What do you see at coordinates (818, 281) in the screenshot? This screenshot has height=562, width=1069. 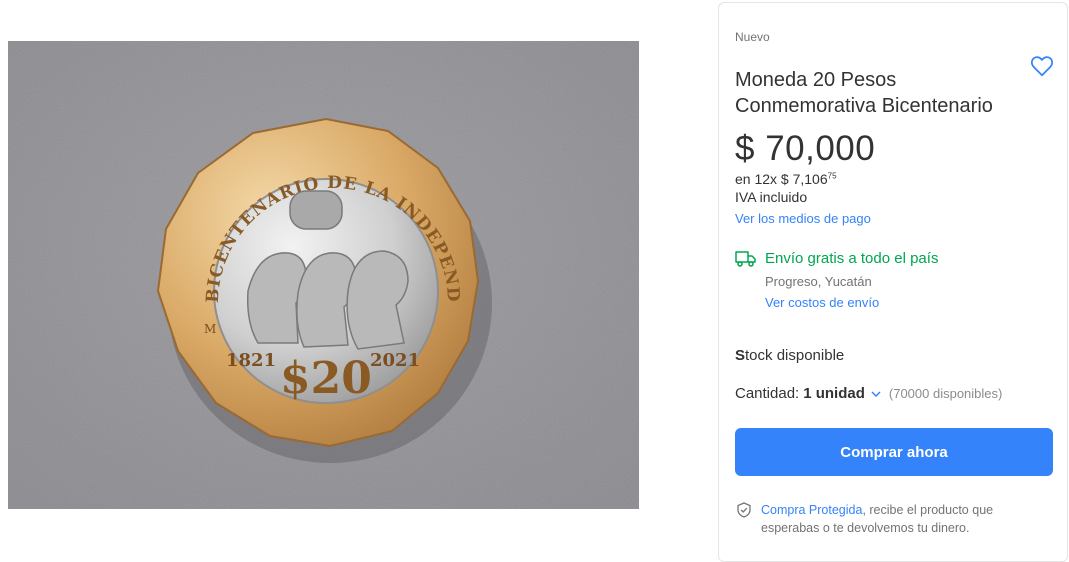 I see `seller-location: Progreso, Yucatán` at bounding box center [818, 281].